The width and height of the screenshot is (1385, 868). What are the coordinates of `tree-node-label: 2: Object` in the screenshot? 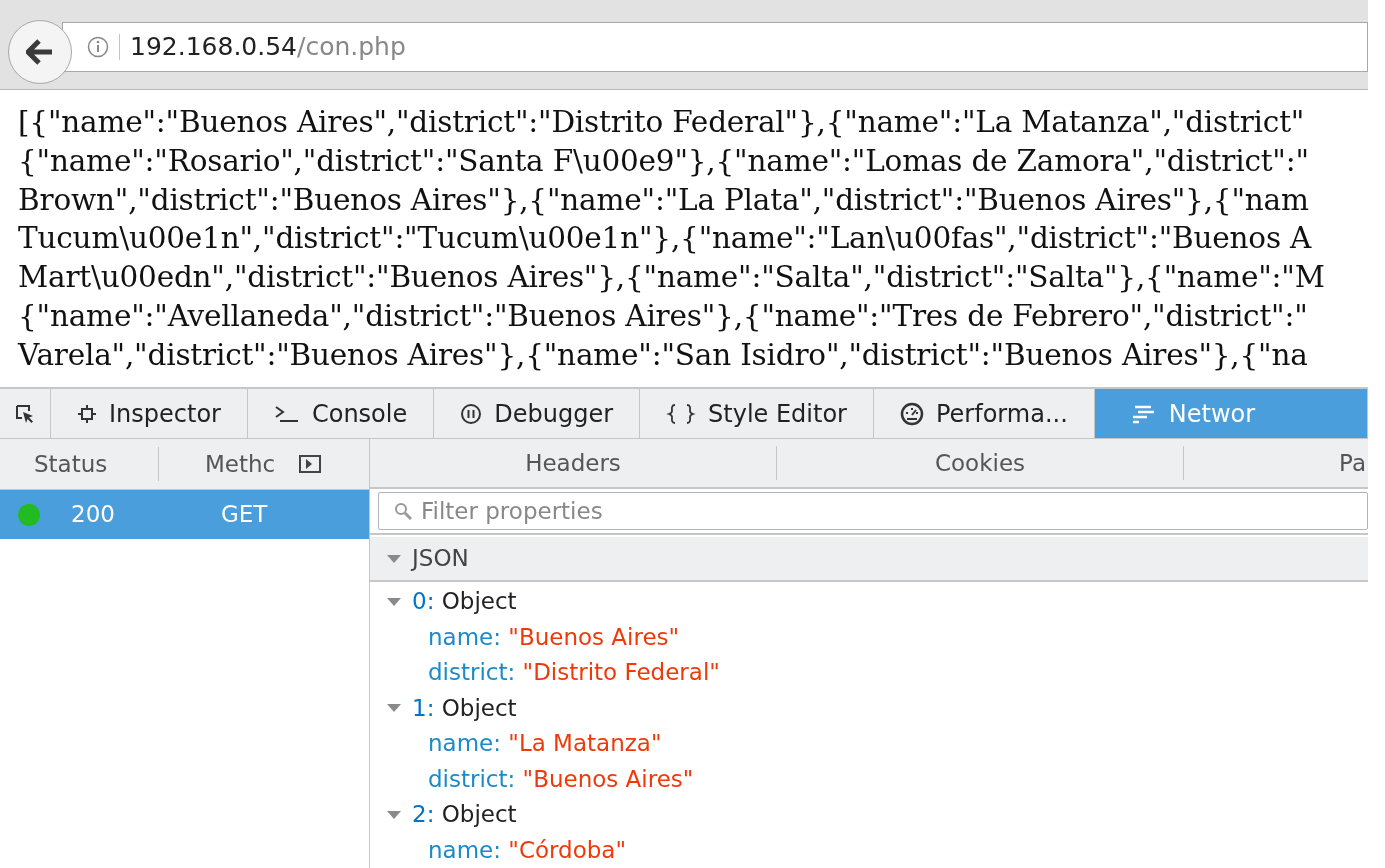 It's located at (464, 814).